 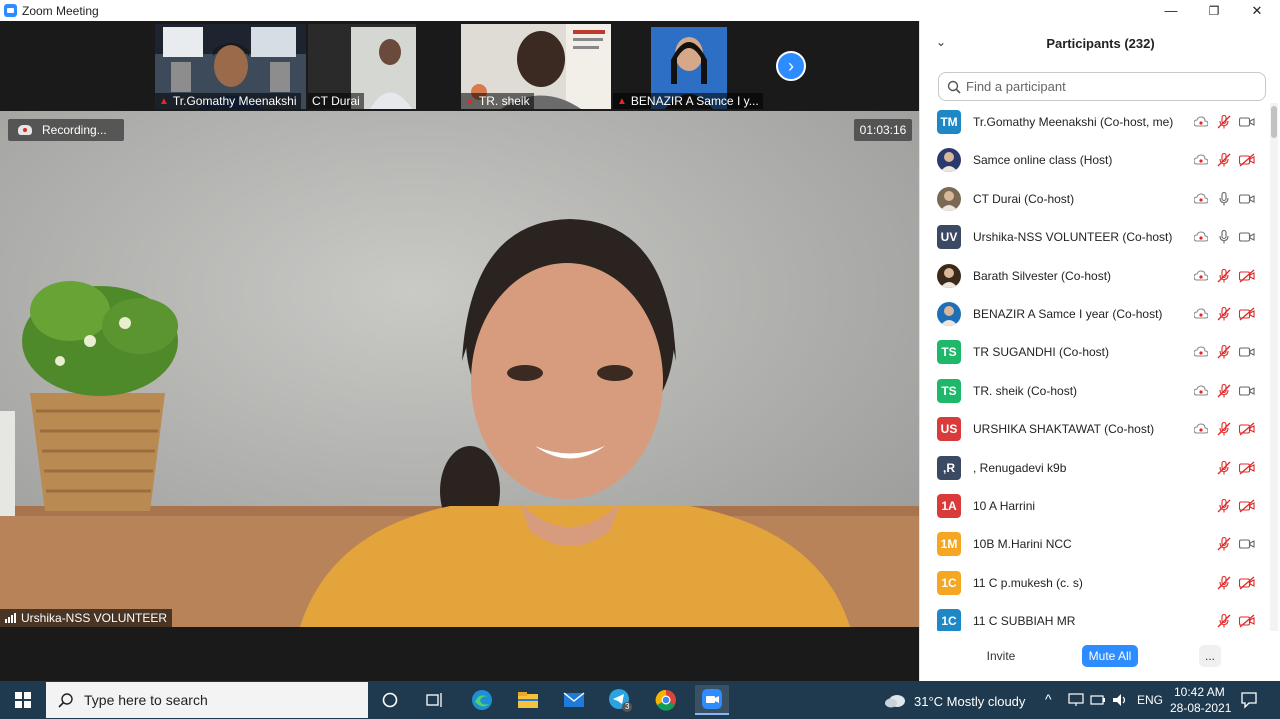 What do you see at coordinates (1120, 700) in the screenshot?
I see `volume-icon` at bounding box center [1120, 700].